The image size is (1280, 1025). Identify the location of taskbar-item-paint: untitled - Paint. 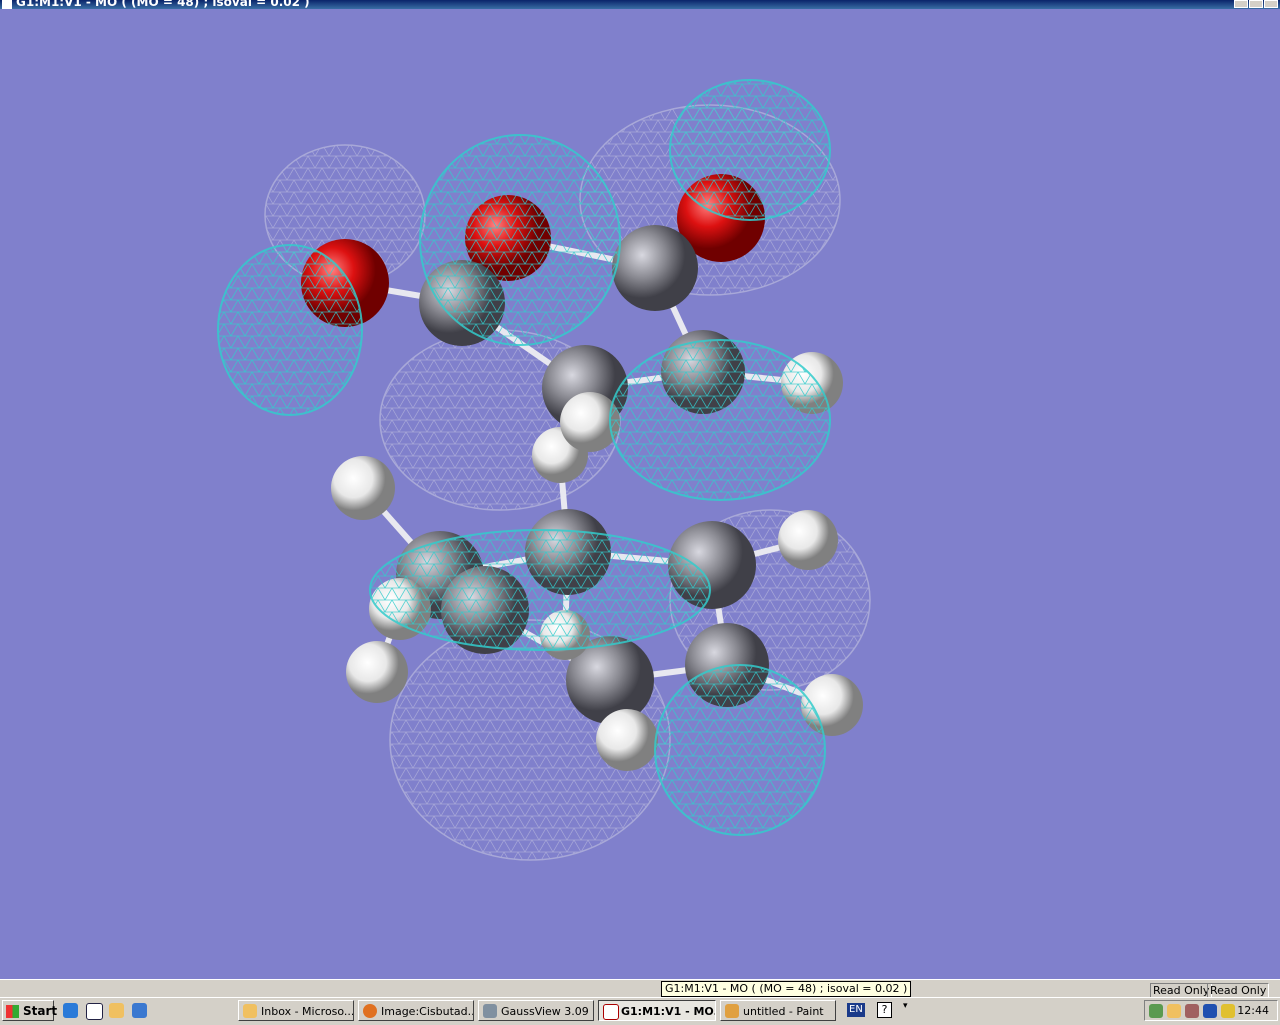
(778, 1010).